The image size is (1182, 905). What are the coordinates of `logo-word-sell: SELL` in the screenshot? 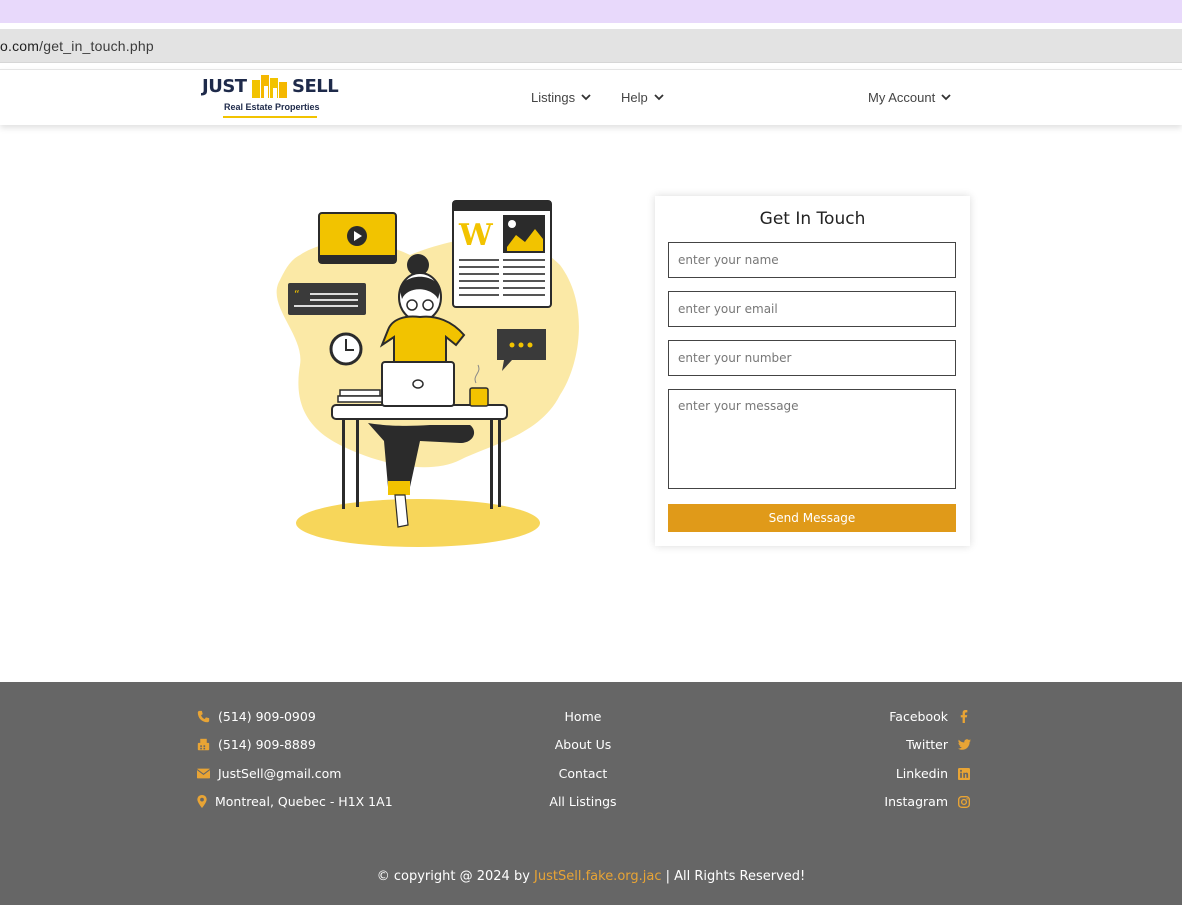 It's located at (315, 86).